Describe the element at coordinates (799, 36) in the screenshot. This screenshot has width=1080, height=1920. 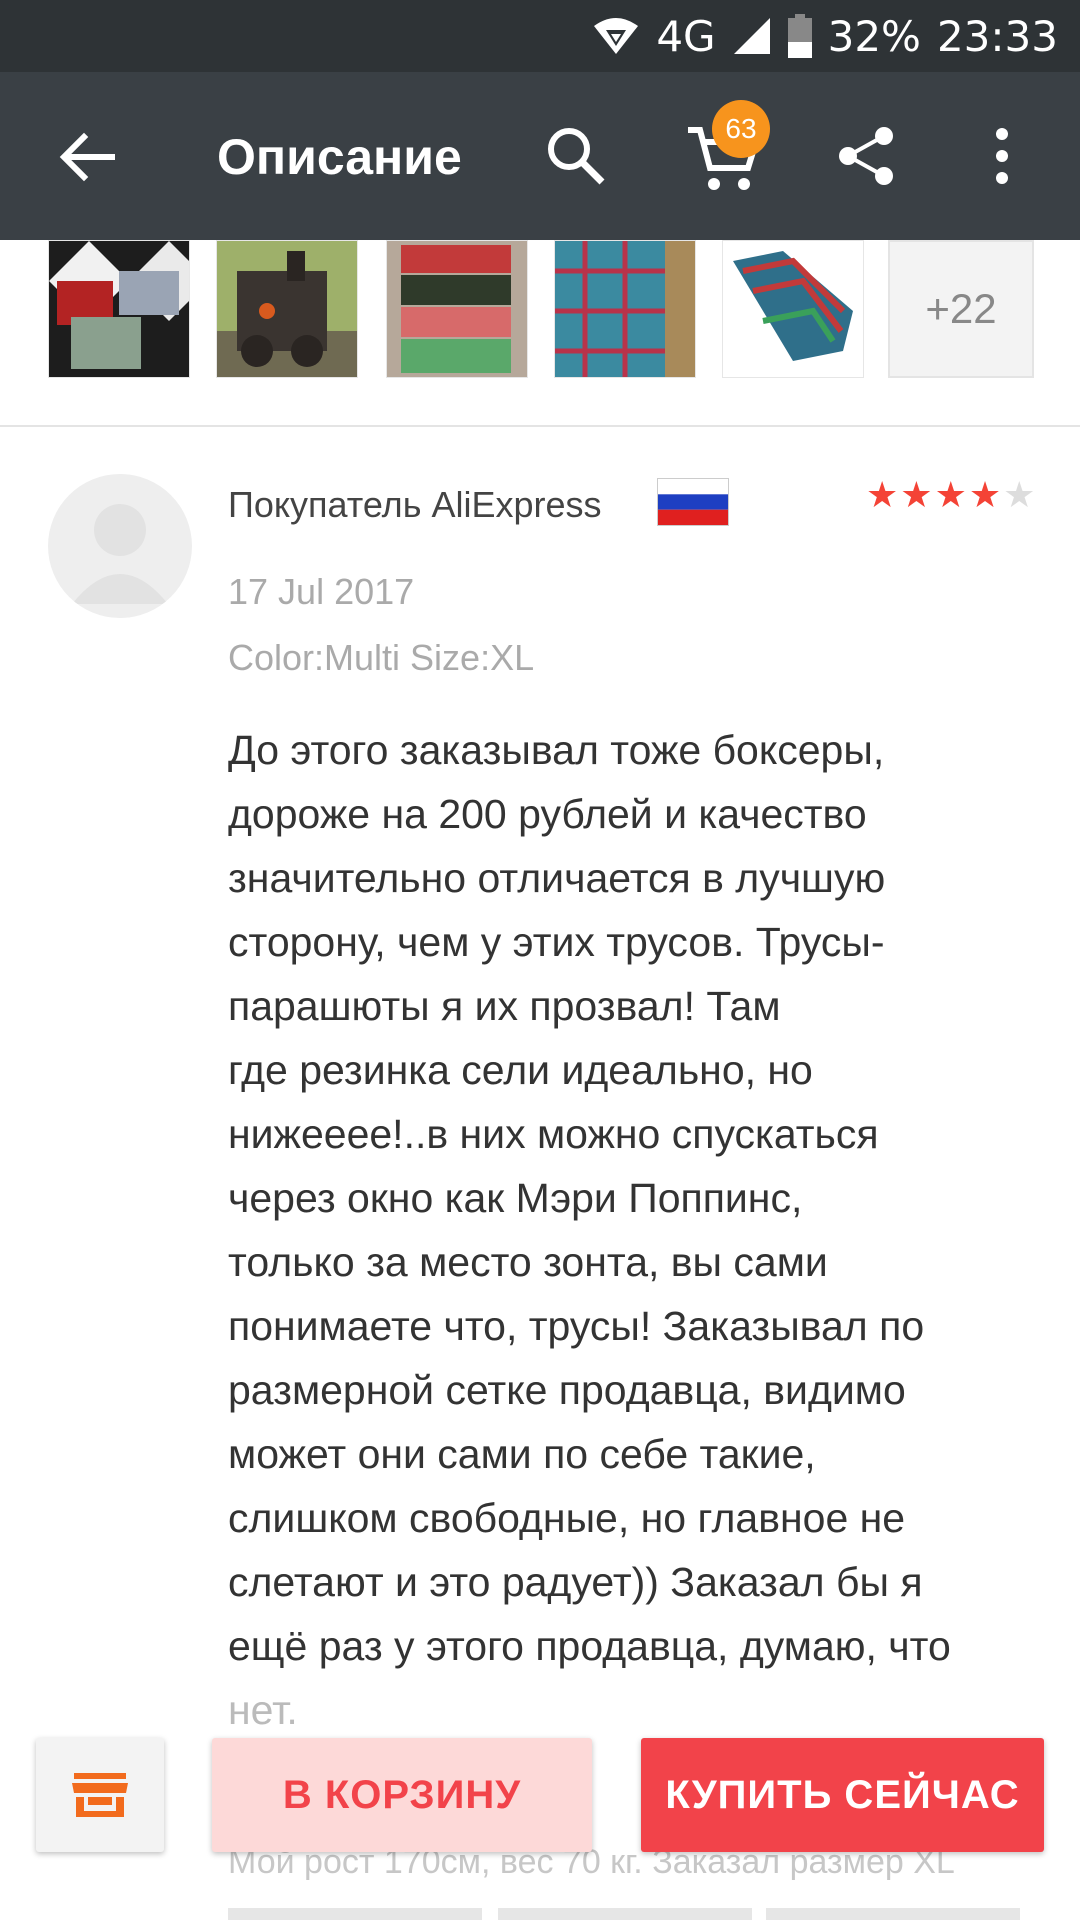
I see `battery-icon` at that location.